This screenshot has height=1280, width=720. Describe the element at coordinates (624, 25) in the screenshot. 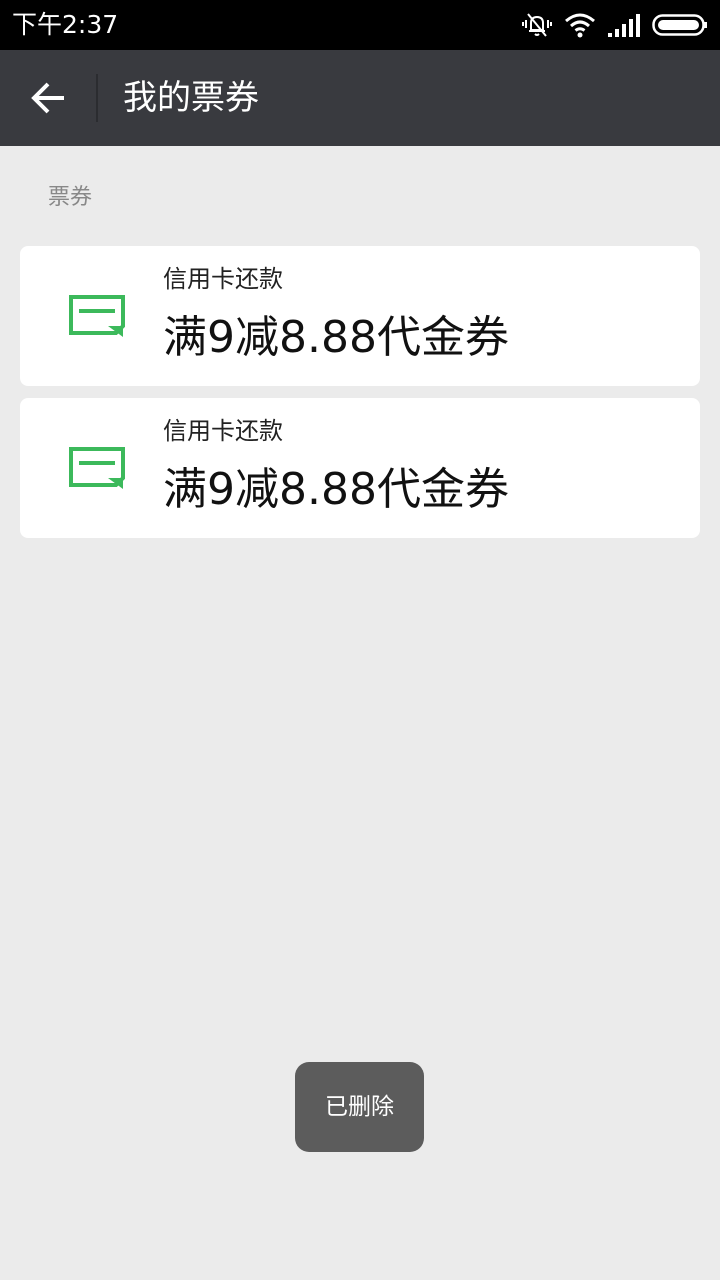

I see `signal-icon` at that location.